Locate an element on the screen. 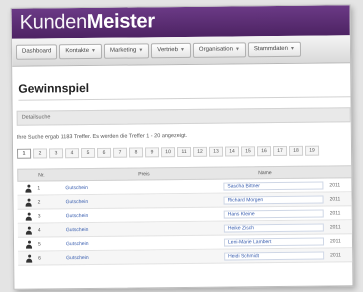 This screenshot has width=363, height=292. column-header-name: Name is located at coordinates (264, 173).